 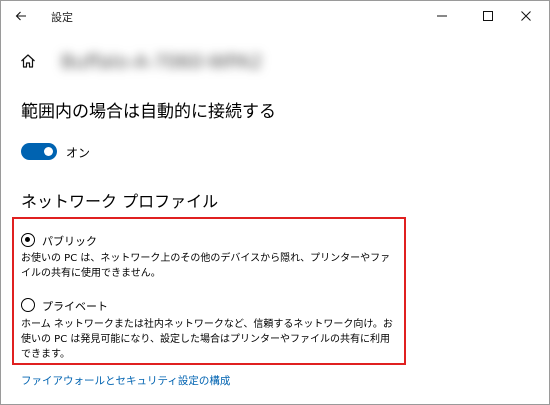 I want to click on firewall-settings-link: ファイアウォールとセキュリティ設定の構成, so click(x=125, y=380).